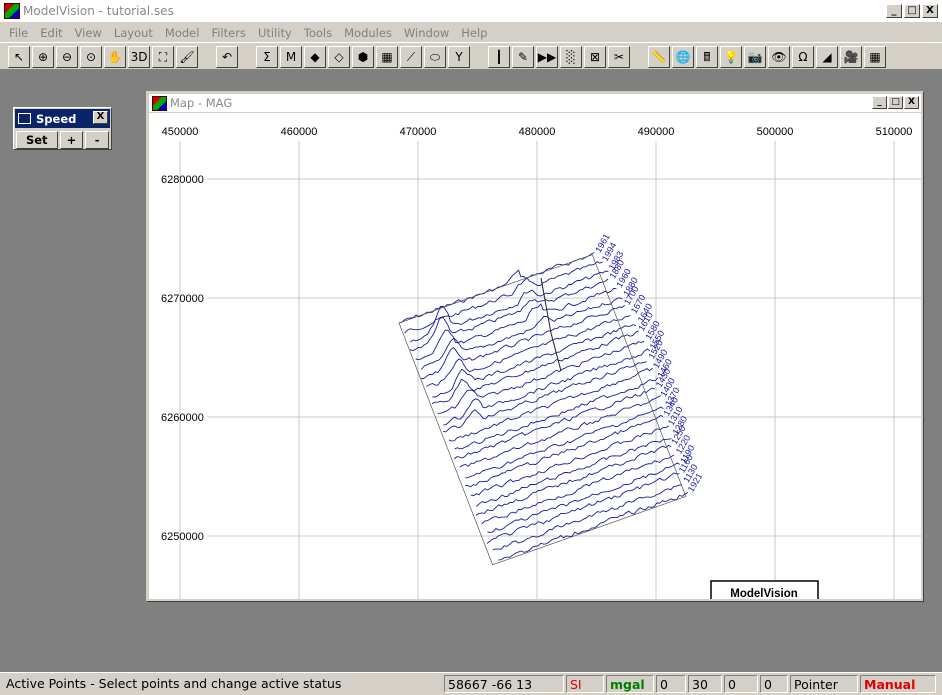 Image resolution: width=942 pixels, height=695 pixels. I want to click on cut-icon: ✂, so click(619, 57).